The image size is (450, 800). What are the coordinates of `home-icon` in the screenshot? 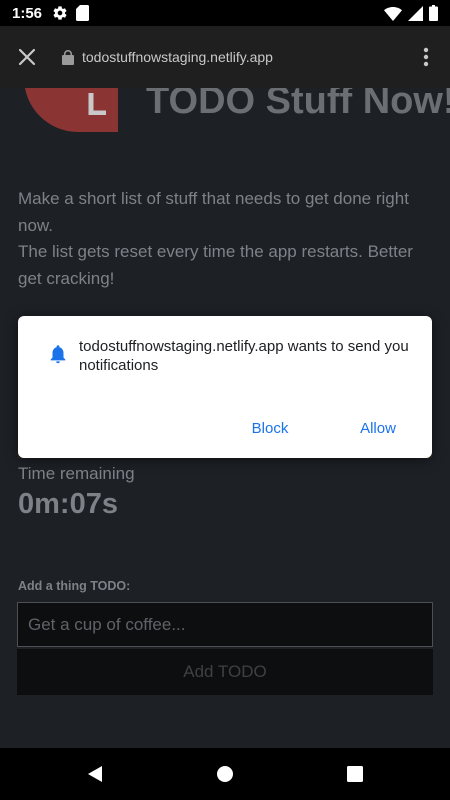 It's located at (225, 774).